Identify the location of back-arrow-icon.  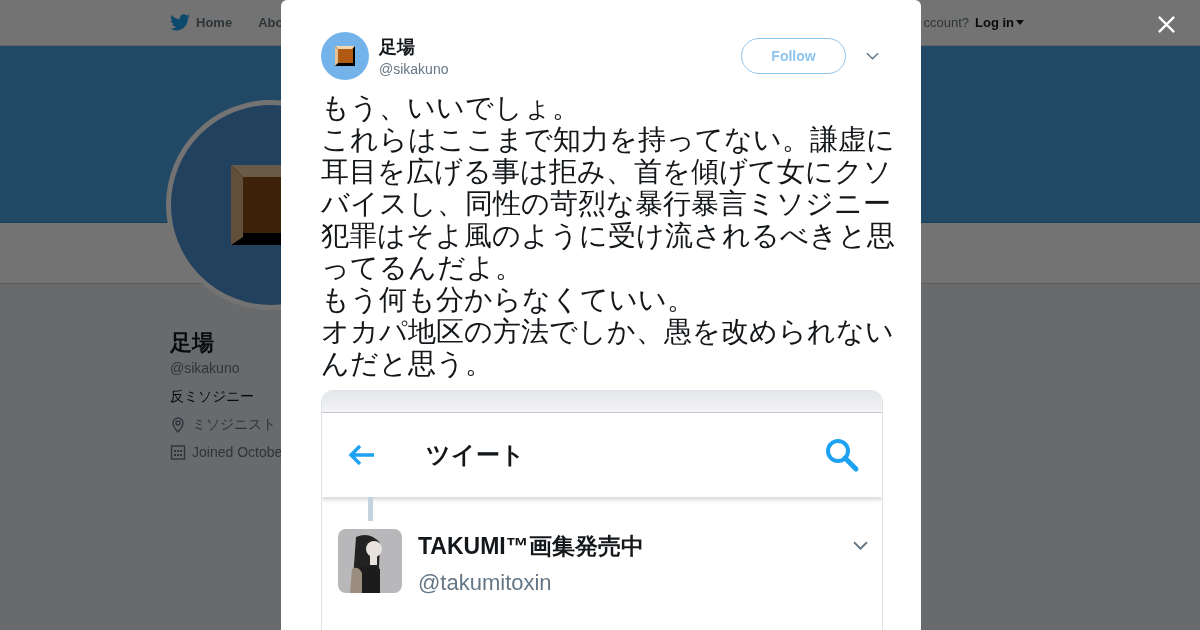
(362, 455).